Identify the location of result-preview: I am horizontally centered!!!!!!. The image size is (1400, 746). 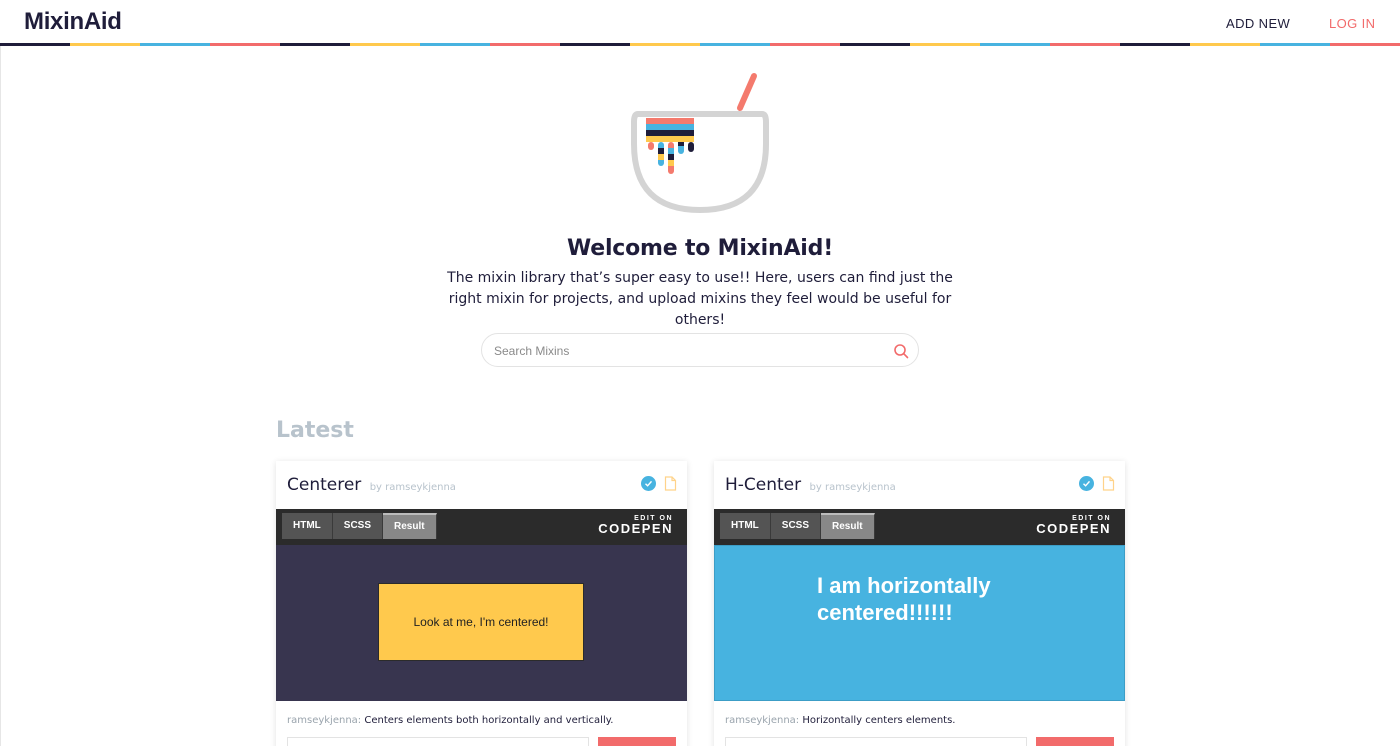
(919, 623).